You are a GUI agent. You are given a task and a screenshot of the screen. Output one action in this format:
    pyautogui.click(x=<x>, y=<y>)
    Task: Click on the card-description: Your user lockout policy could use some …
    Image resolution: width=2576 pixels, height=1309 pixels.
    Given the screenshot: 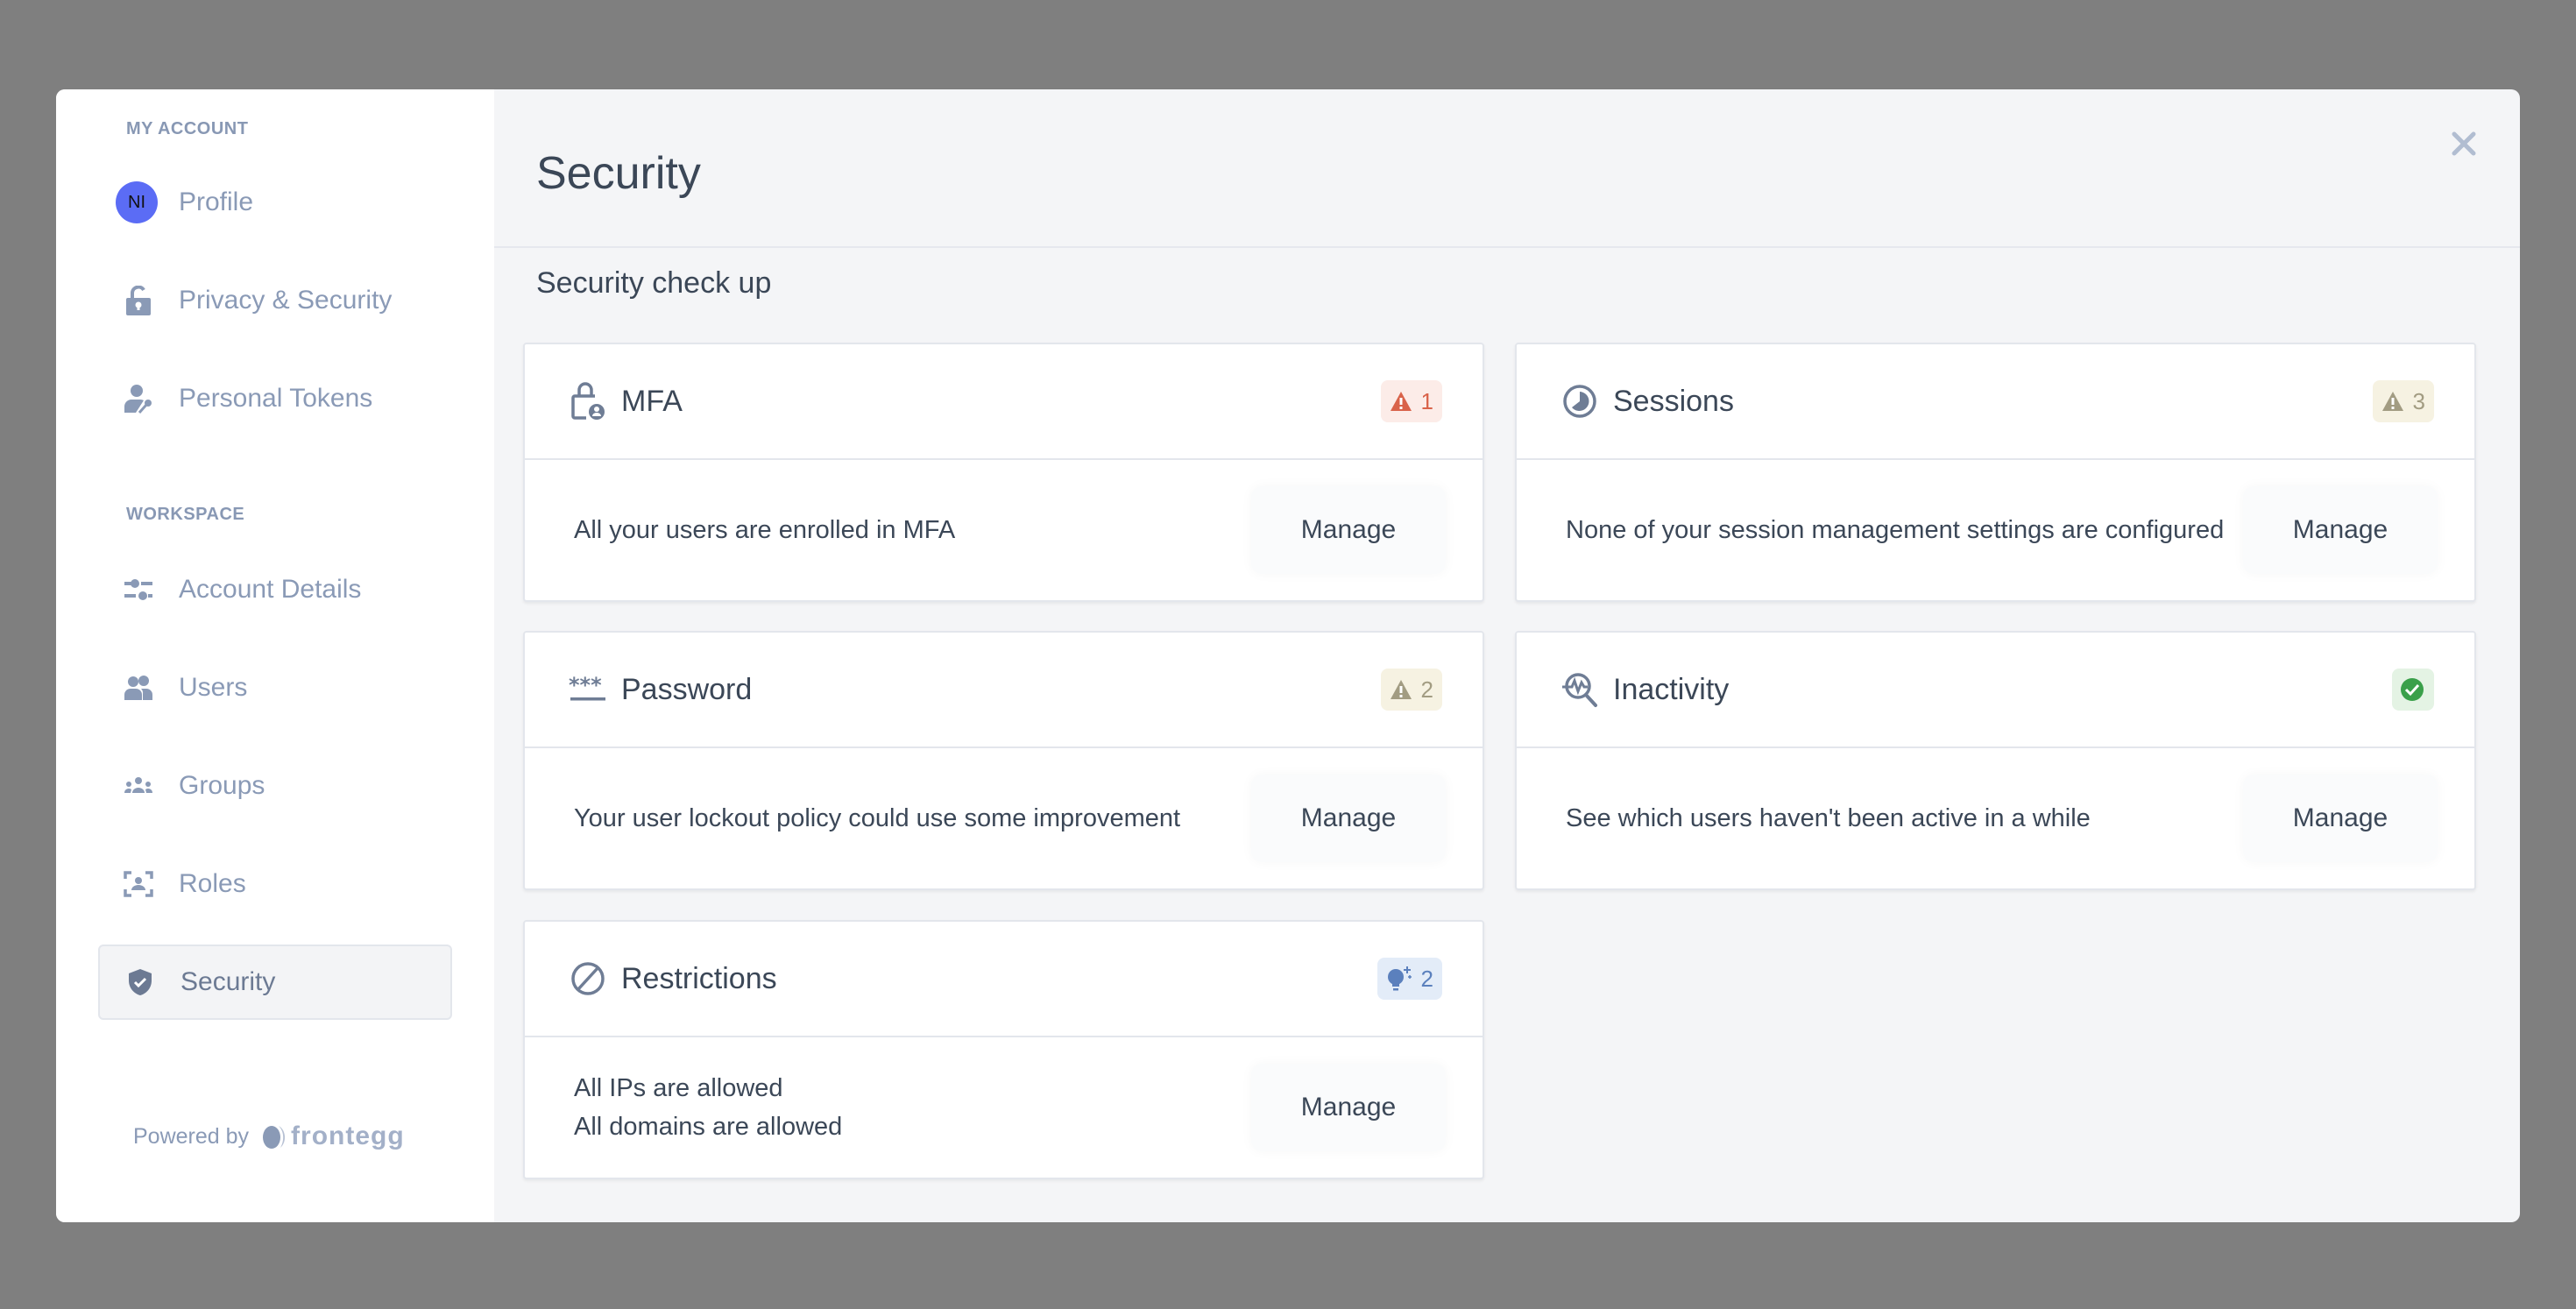 What is the action you would take?
    pyautogui.click(x=912, y=818)
    